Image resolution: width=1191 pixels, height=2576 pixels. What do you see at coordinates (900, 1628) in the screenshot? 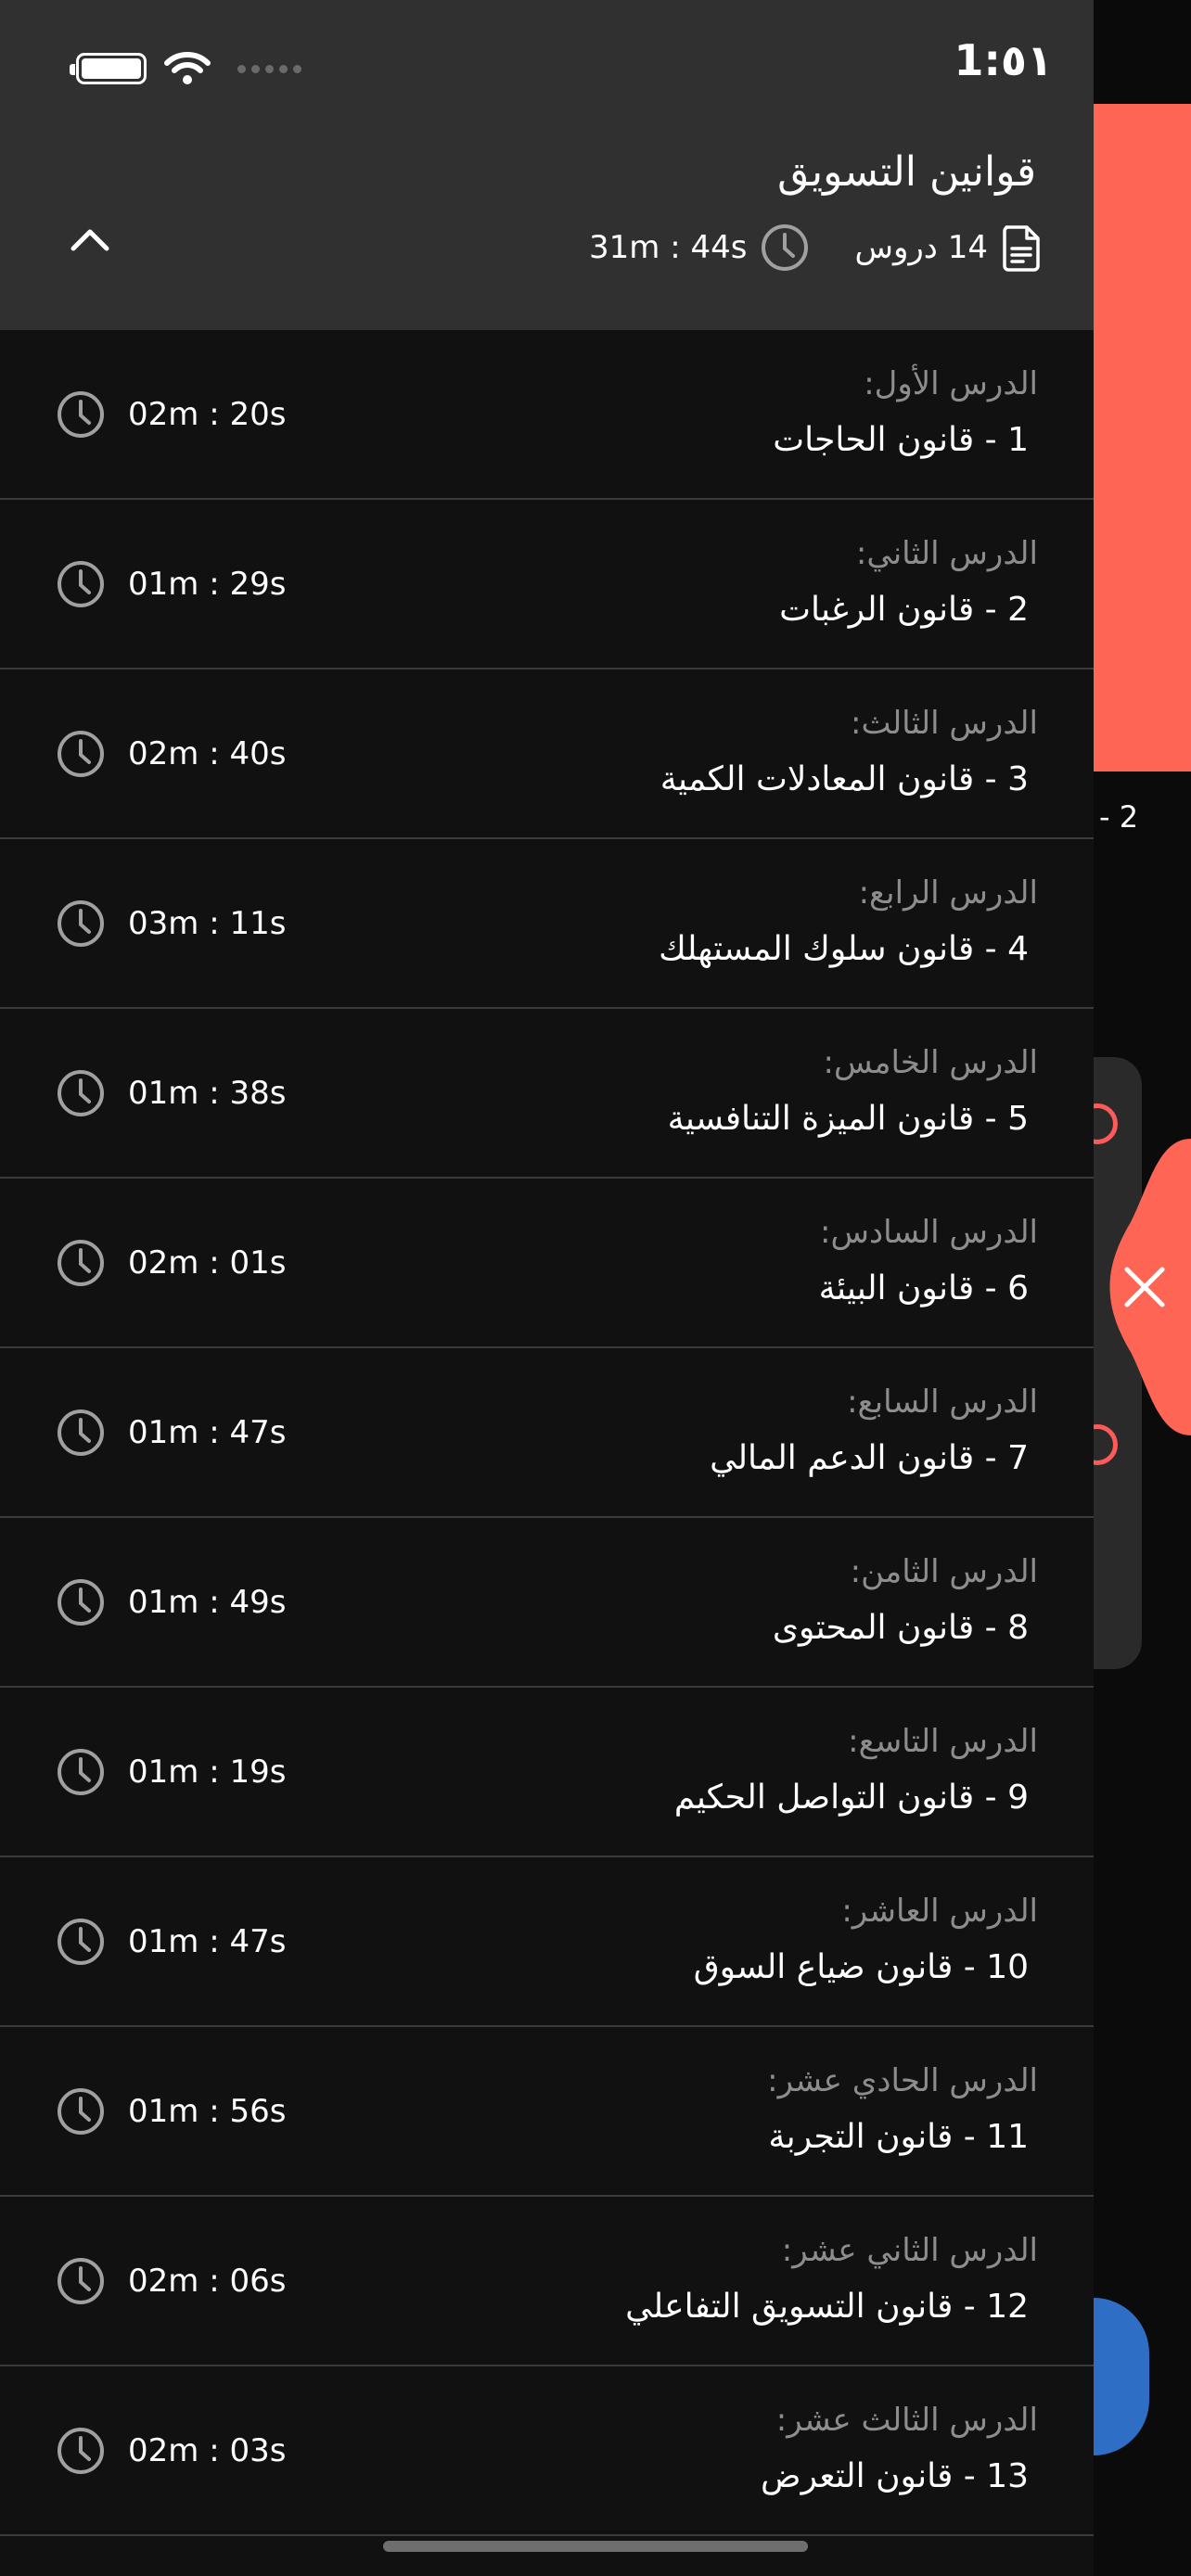
I see `lesson-title: 8 - قانون المحتوى` at bounding box center [900, 1628].